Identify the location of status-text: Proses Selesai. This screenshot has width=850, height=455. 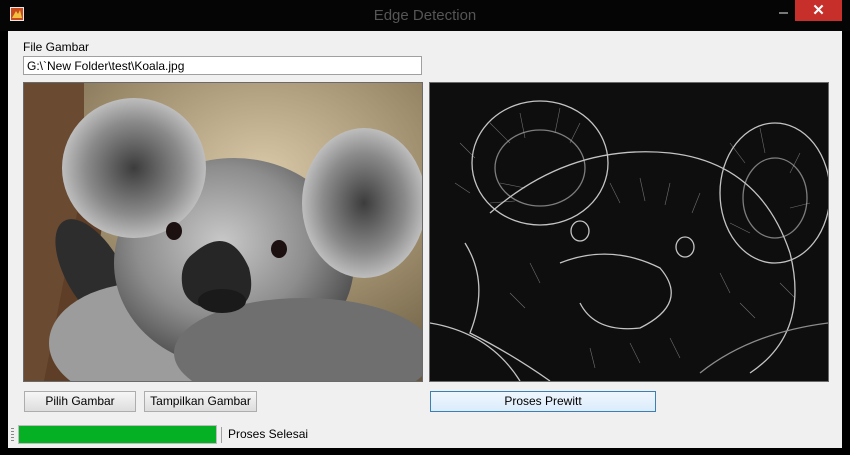
(268, 434).